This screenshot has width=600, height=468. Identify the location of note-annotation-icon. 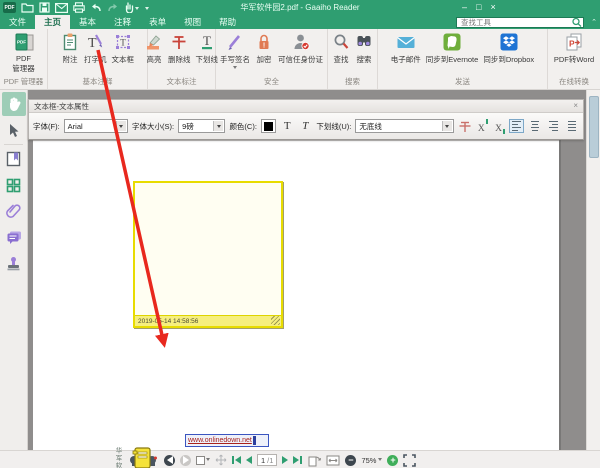
(142, 457).